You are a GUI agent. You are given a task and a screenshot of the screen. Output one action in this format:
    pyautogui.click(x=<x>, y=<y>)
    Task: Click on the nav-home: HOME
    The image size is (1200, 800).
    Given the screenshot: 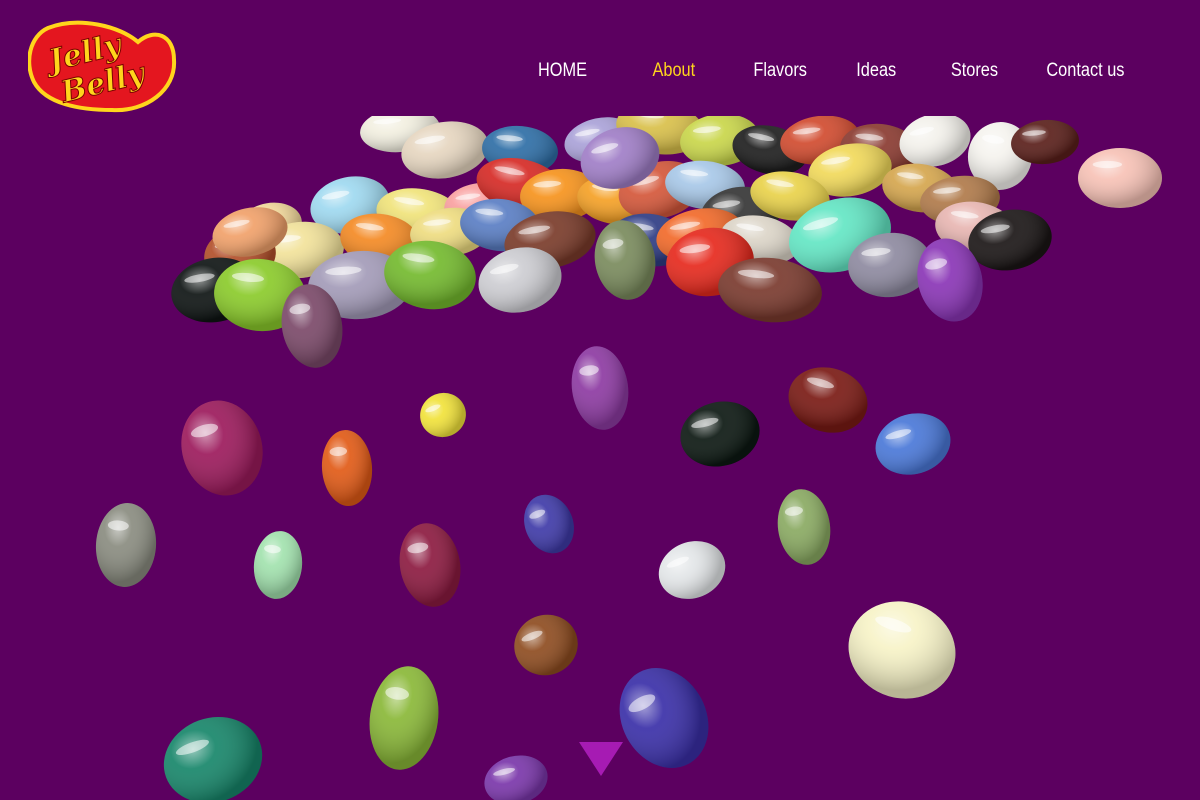 What is the action you would take?
    pyautogui.click(x=561, y=71)
    